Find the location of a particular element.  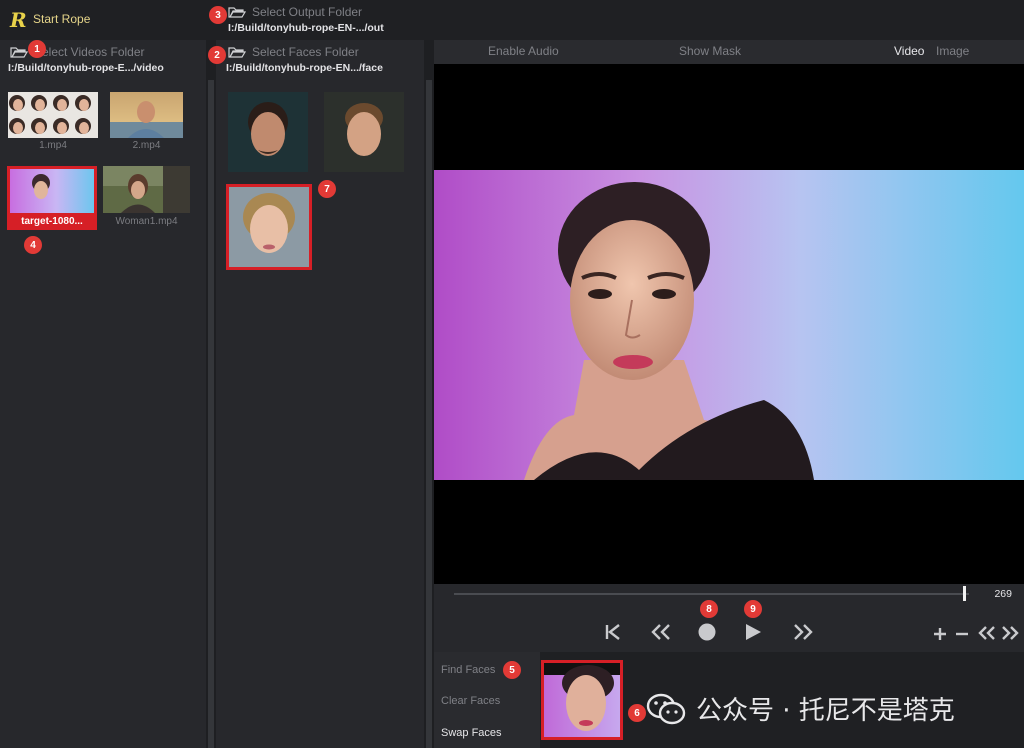

videos-folder-path: I:/Build/tonyhub-rope-E.../video is located at coordinates (86, 68).